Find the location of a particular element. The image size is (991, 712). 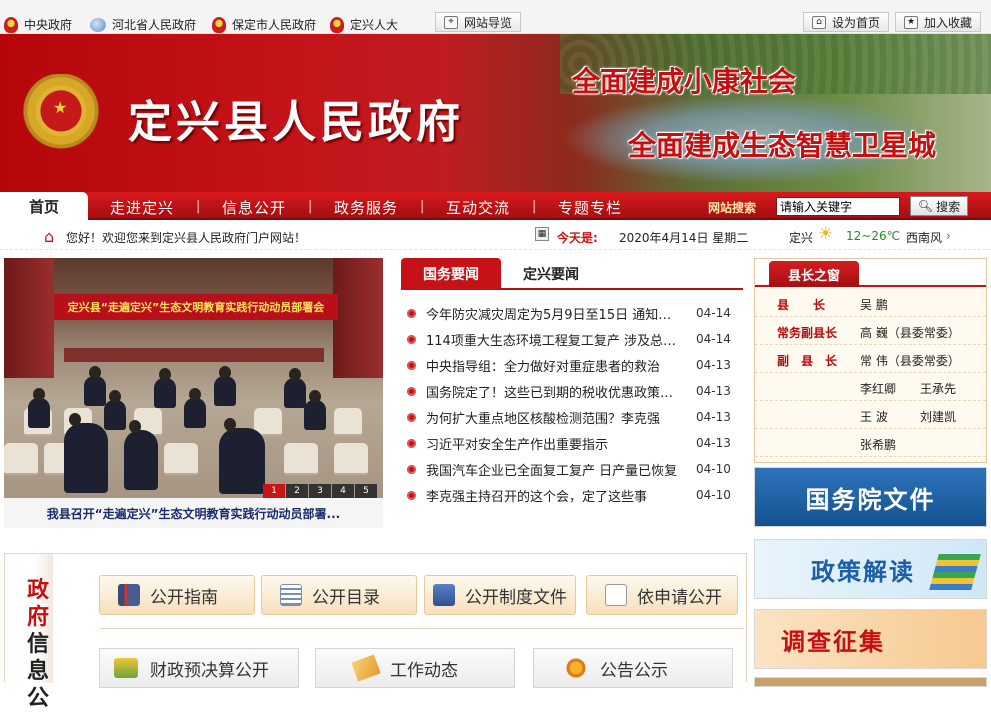

gov-info-vertical-label: 政 府 信 息 公 is located at coordinates (29, 632).